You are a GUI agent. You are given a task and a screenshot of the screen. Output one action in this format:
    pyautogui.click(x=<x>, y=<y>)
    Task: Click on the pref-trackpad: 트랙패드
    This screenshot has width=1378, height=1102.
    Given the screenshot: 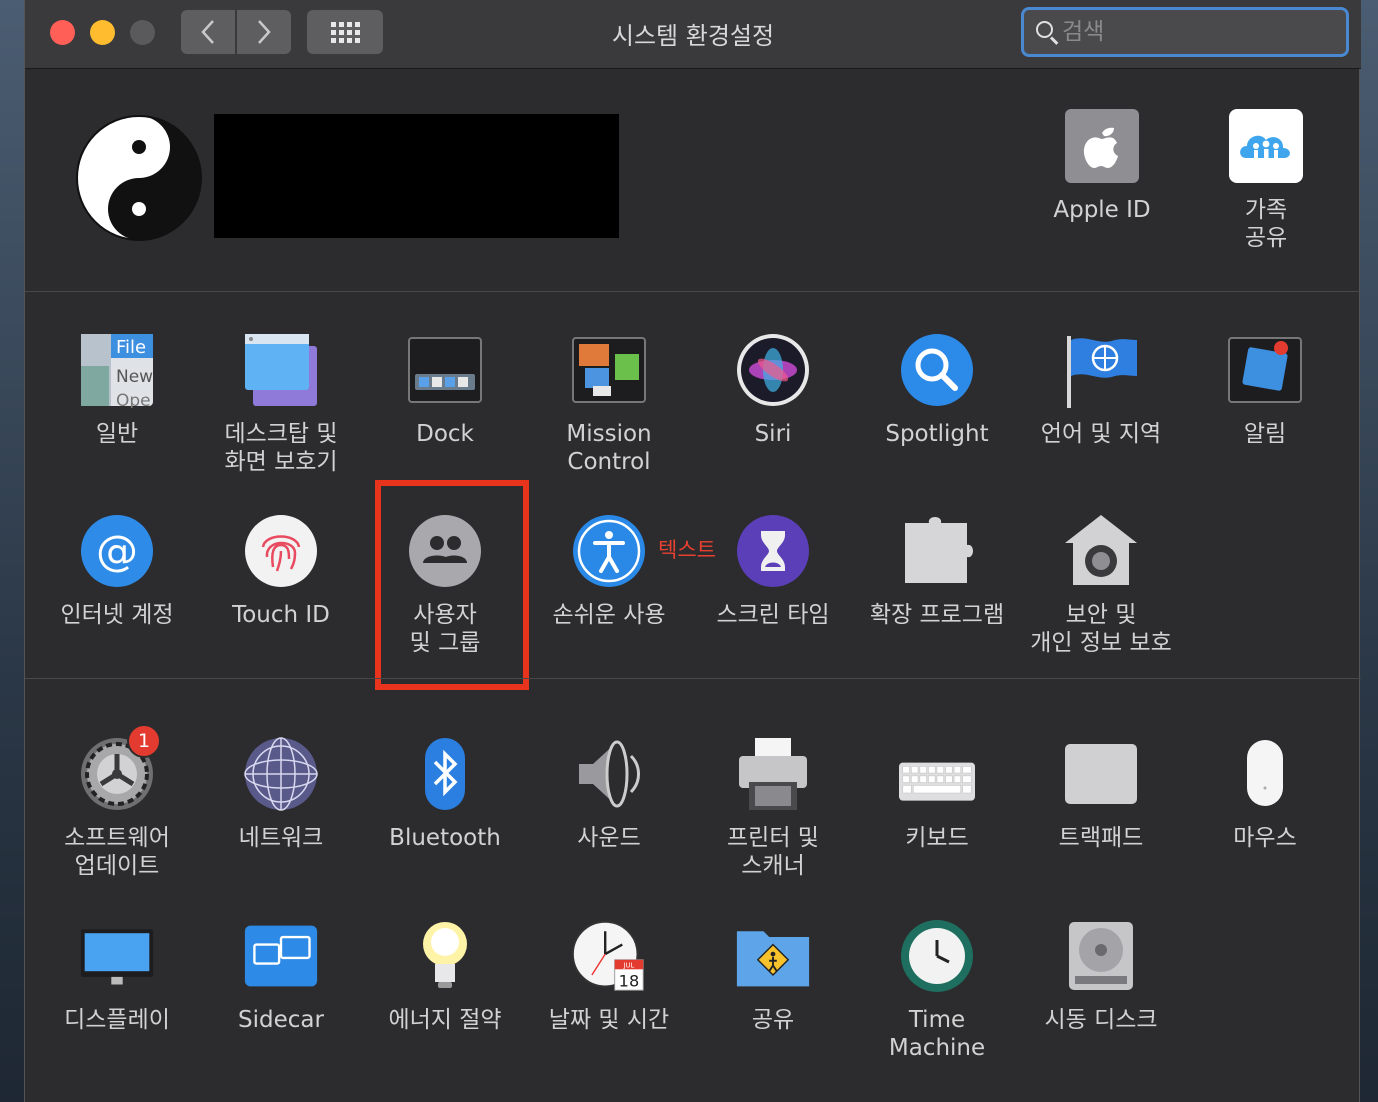 What is the action you would take?
    pyautogui.click(x=1101, y=794)
    